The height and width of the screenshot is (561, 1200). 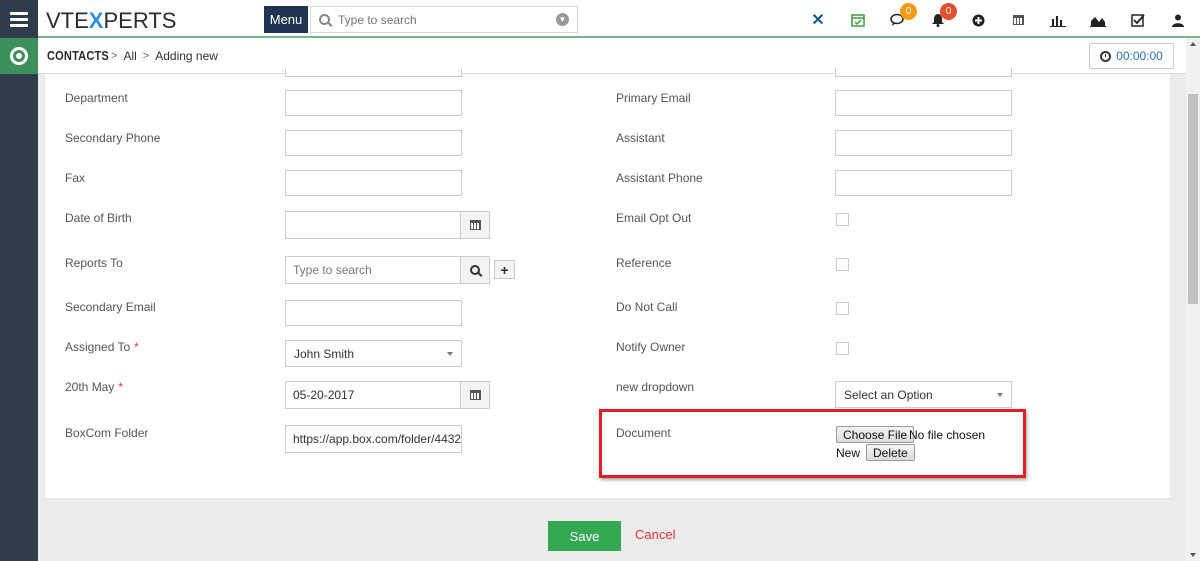 What do you see at coordinates (78, 55) in the screenshot?
I see `breadcrumb-module: CONTACTS` at bounding box center [78, 55].